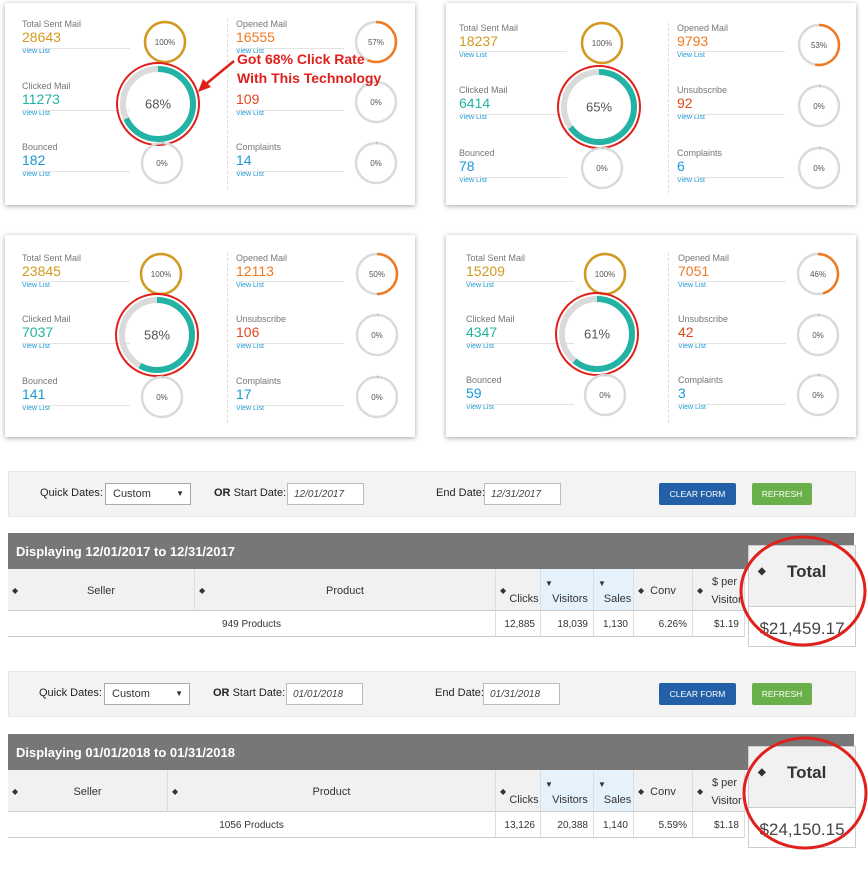 The width and height of the screenshot is (868, 870). What do you see at coordinates (474, 393) in the screenshot?
I see `stat-value: 59` at bounding box center [474, 393].